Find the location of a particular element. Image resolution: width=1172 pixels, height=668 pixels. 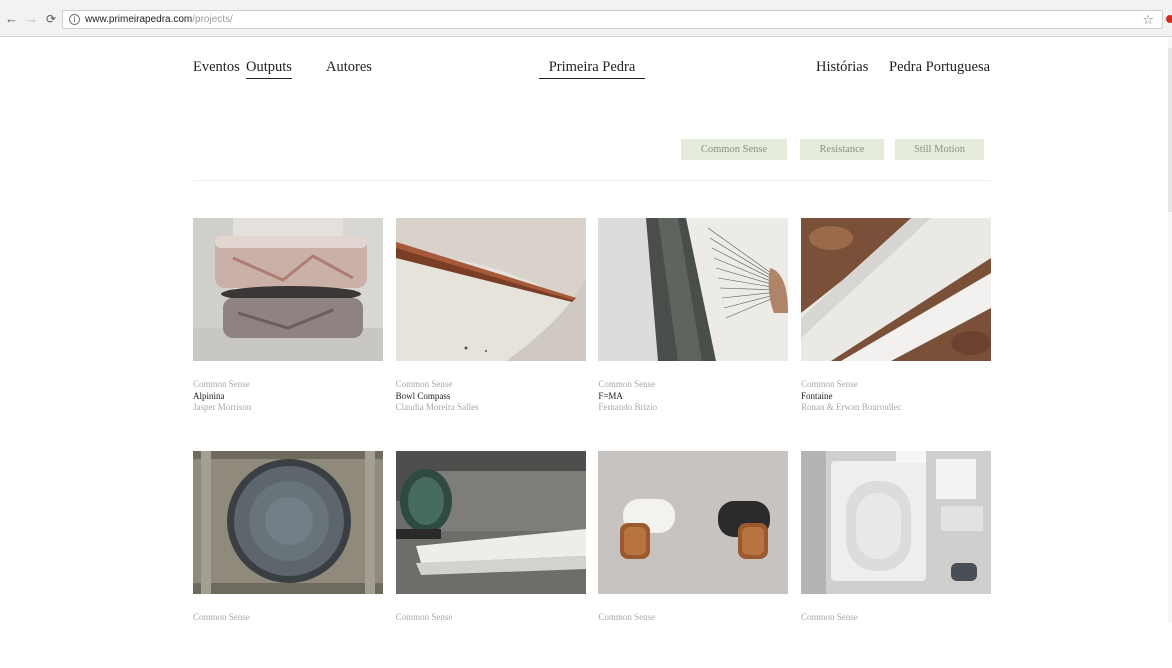

section-divider is located at coordinates (592, 180).